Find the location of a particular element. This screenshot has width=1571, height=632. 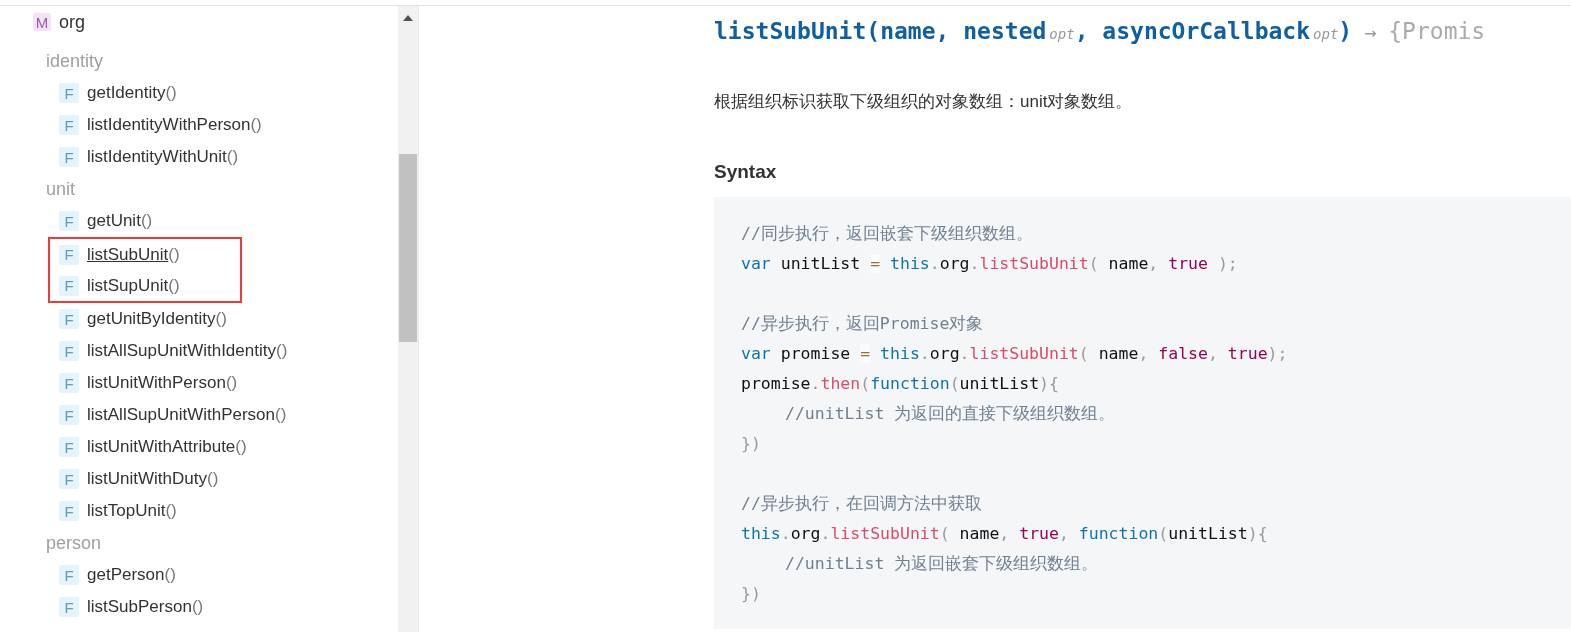

function-link: getUnit is located at coordinates (114, 221).